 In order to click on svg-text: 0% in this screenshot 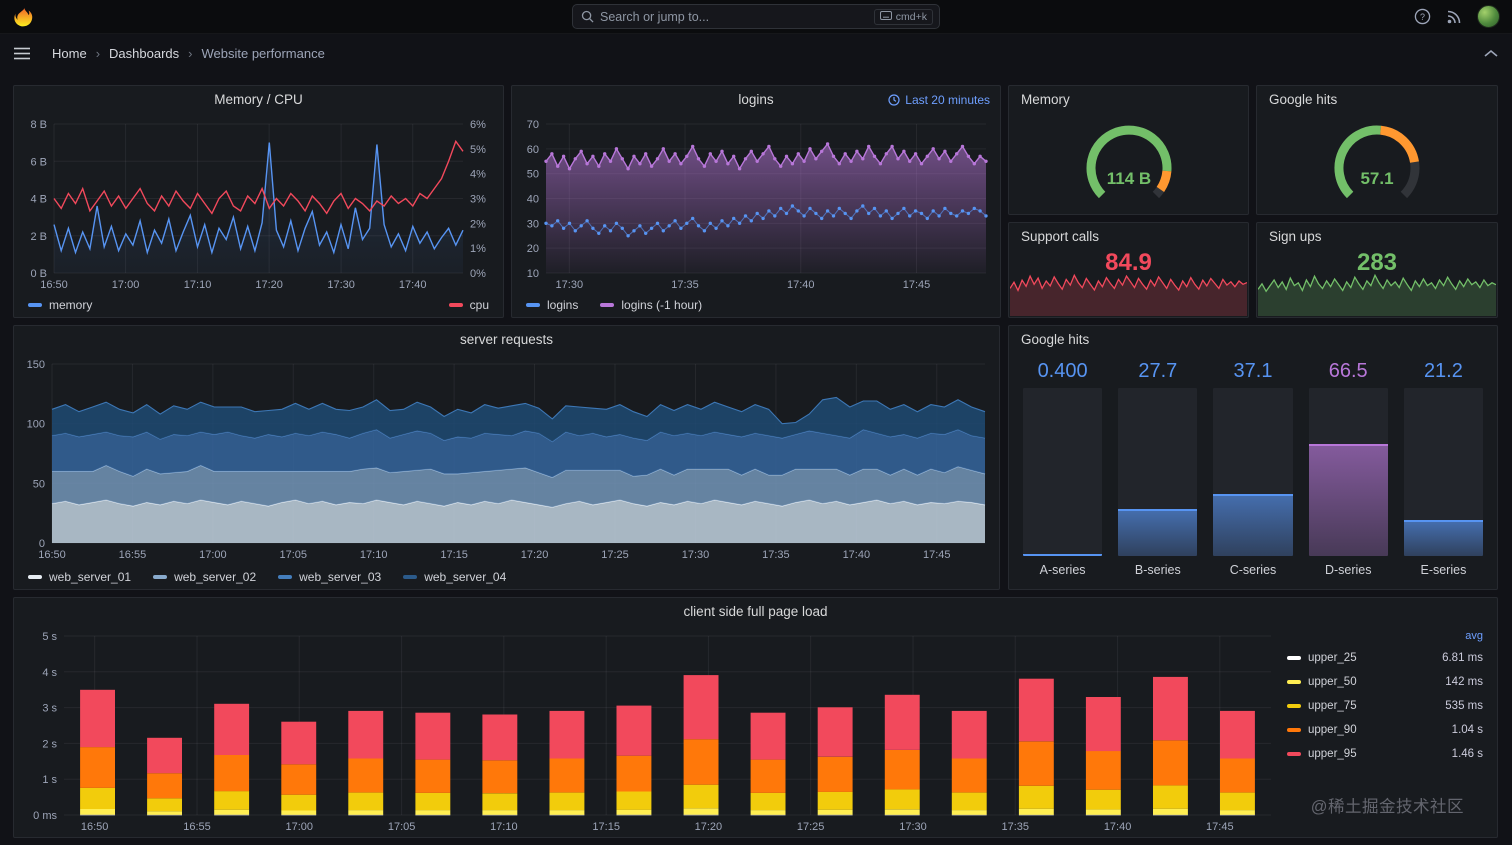, I will do `click(478, 274)`.